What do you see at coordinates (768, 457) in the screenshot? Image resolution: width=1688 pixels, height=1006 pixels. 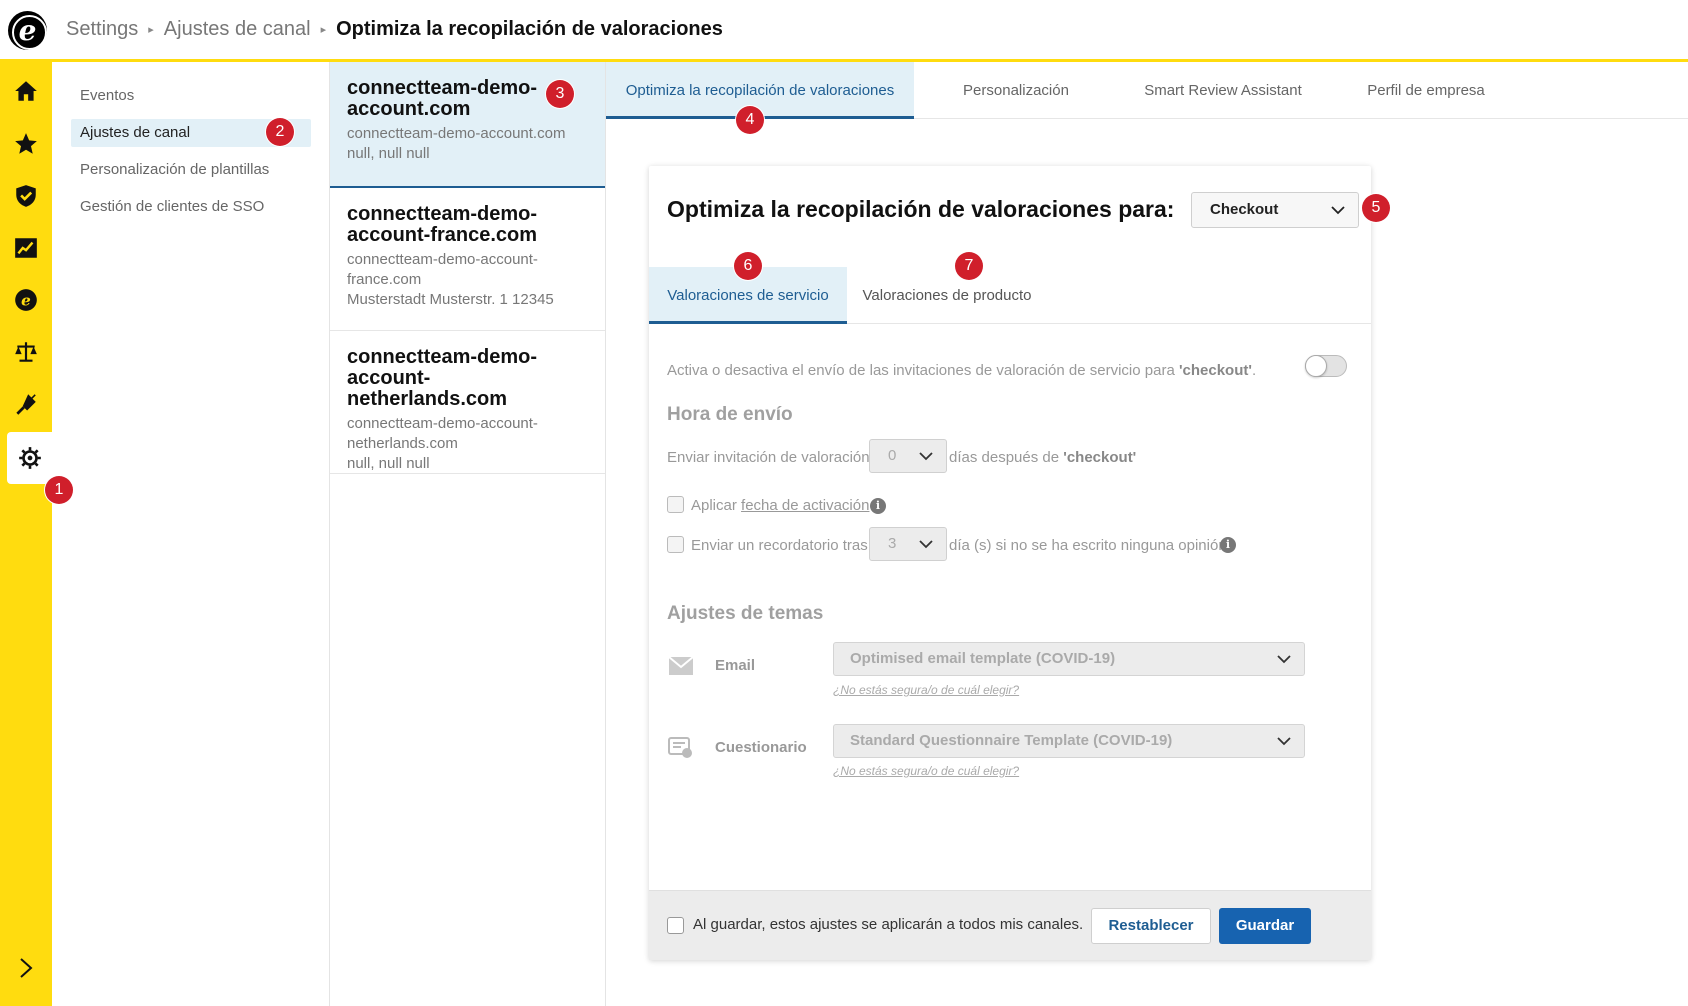 I see `invite-label: Enviar invitación de valoración` at bounding box center [768, 457].